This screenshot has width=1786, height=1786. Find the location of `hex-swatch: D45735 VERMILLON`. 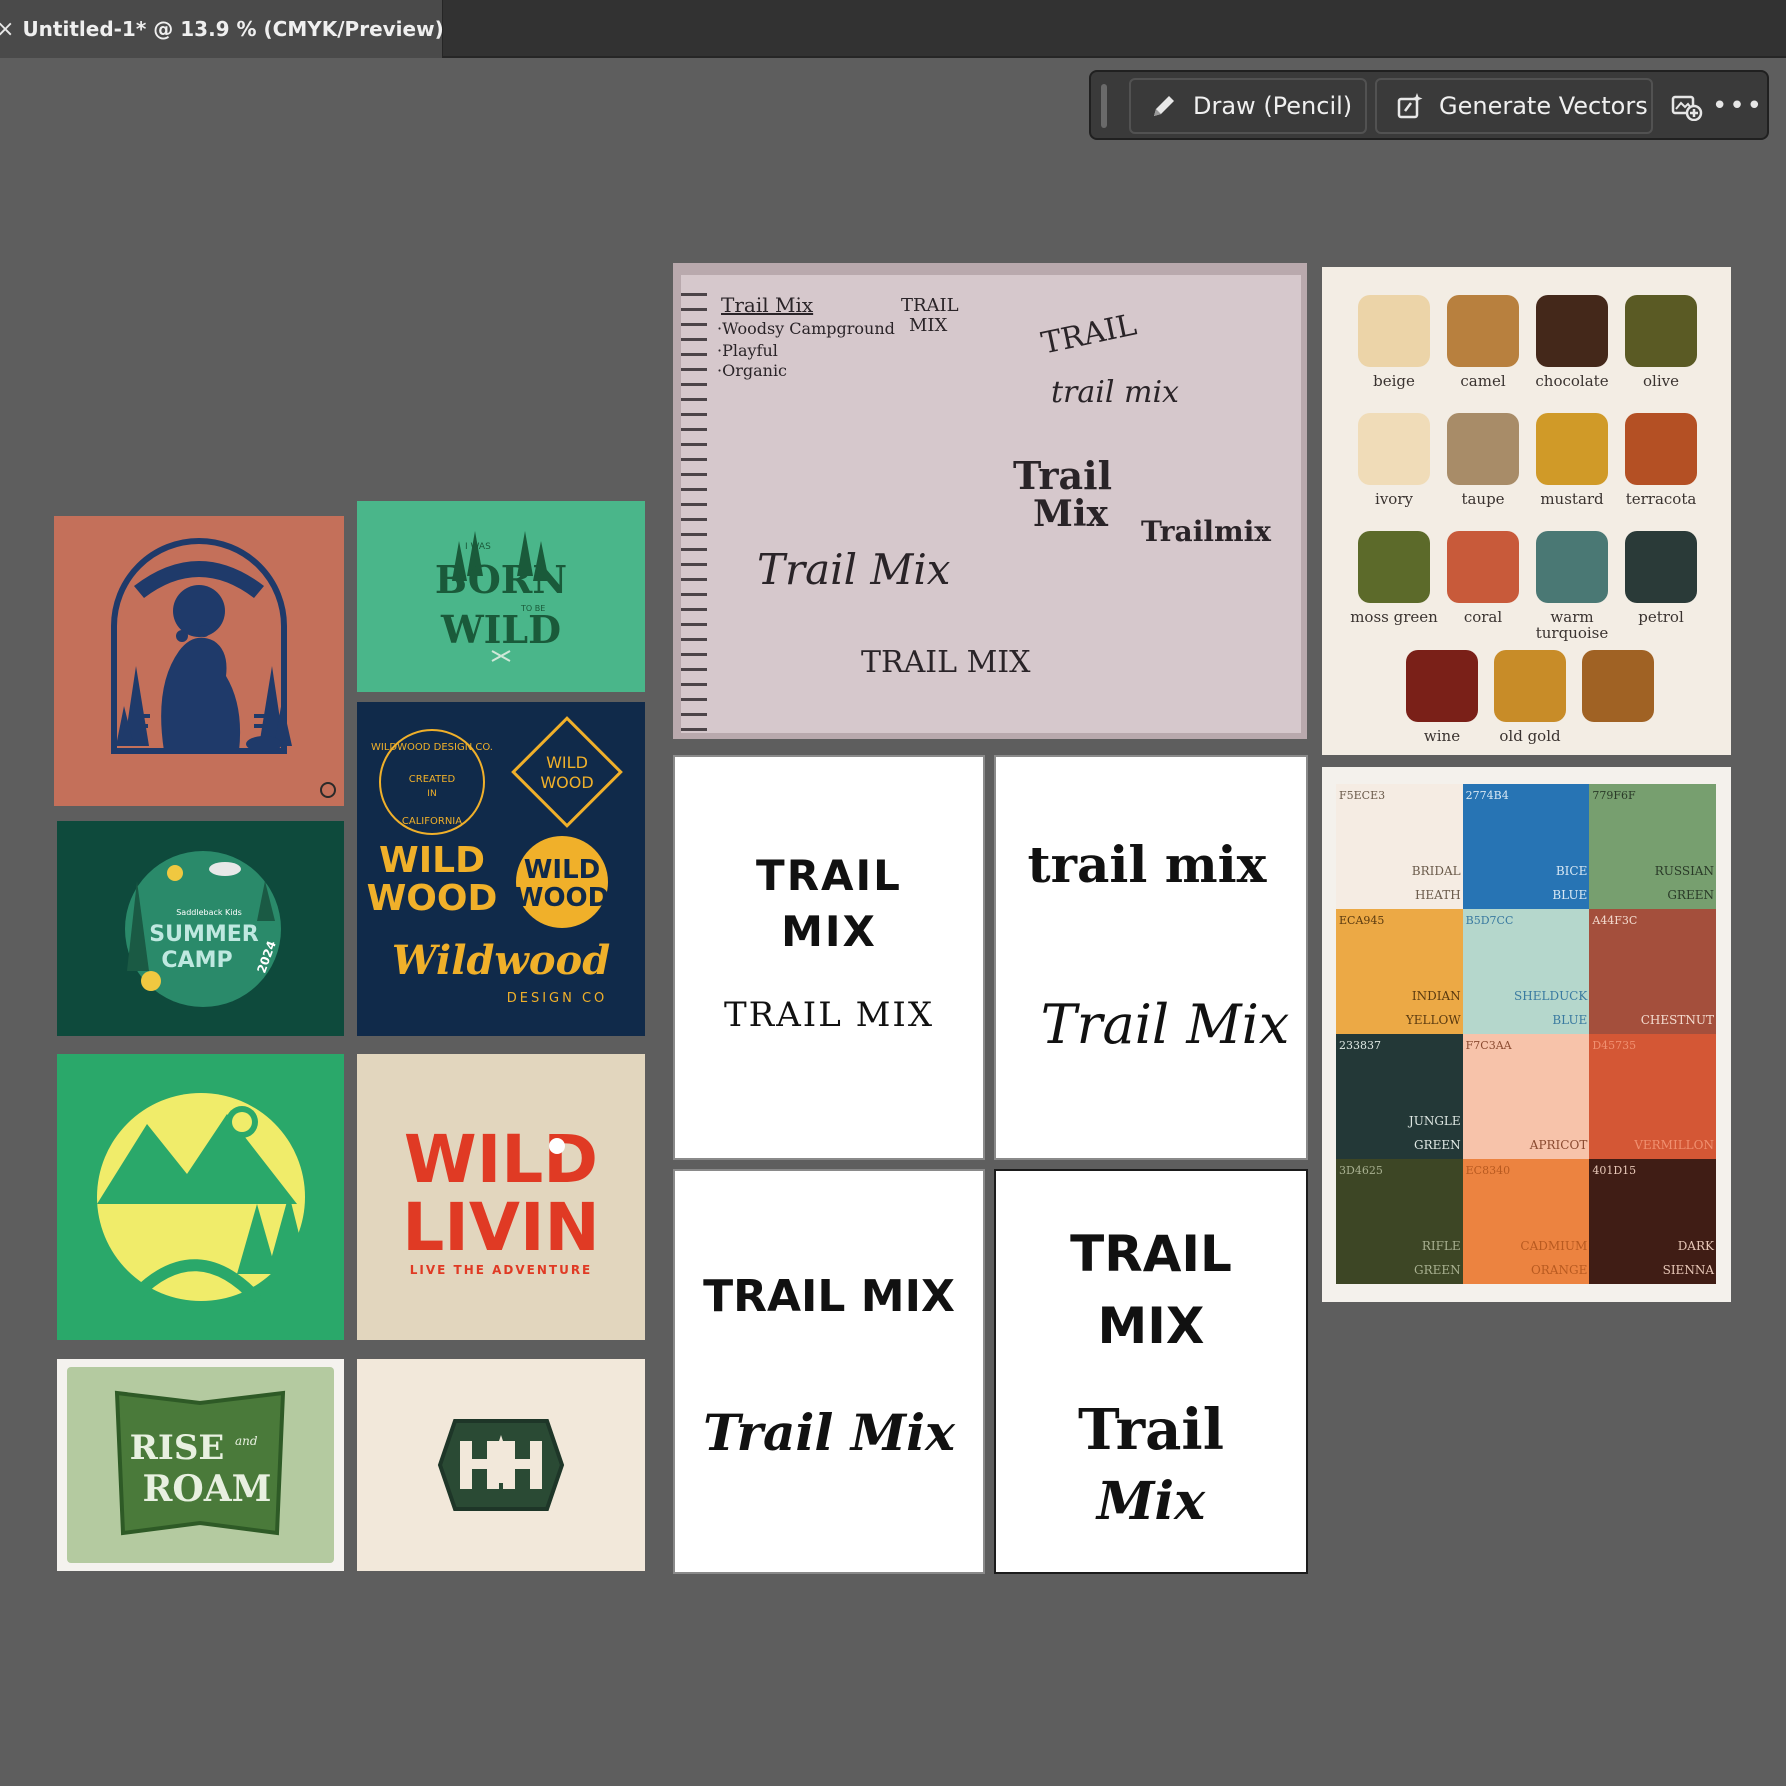

hex-swatch: D45735 VERMILLON is located at coordinates (1652, 1096).